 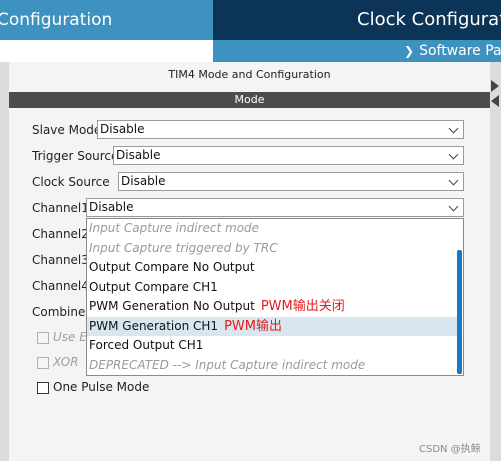 What do you see at coordinates (288, 155) in the screenshot?
I see `trigger-source-select: Disable` at bounding box center [288, 155].